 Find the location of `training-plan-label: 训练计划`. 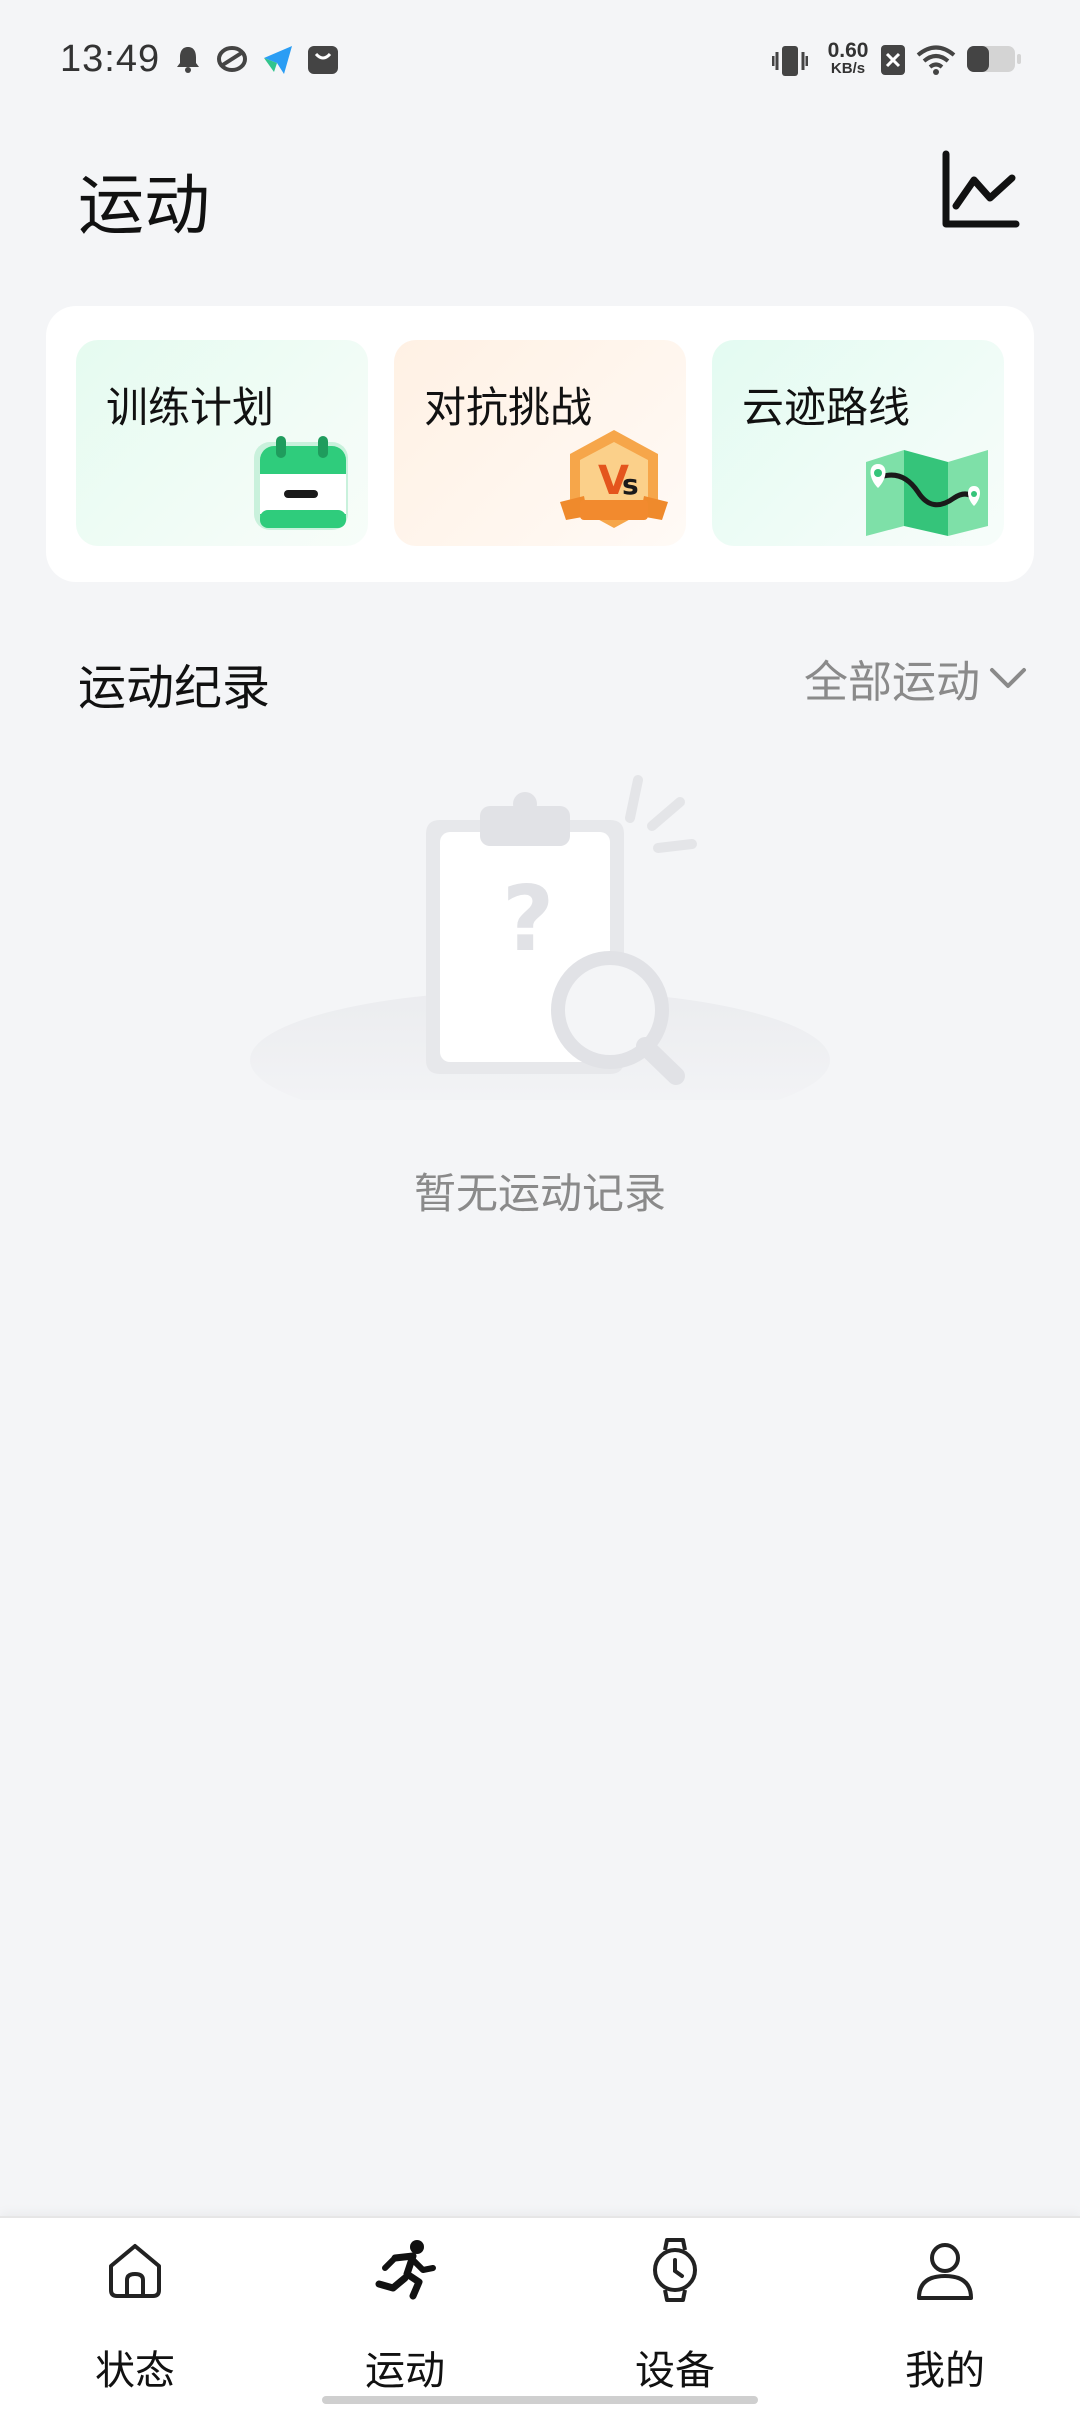

training-plan-label: 训练计划 is located at coordinates (190, 407).